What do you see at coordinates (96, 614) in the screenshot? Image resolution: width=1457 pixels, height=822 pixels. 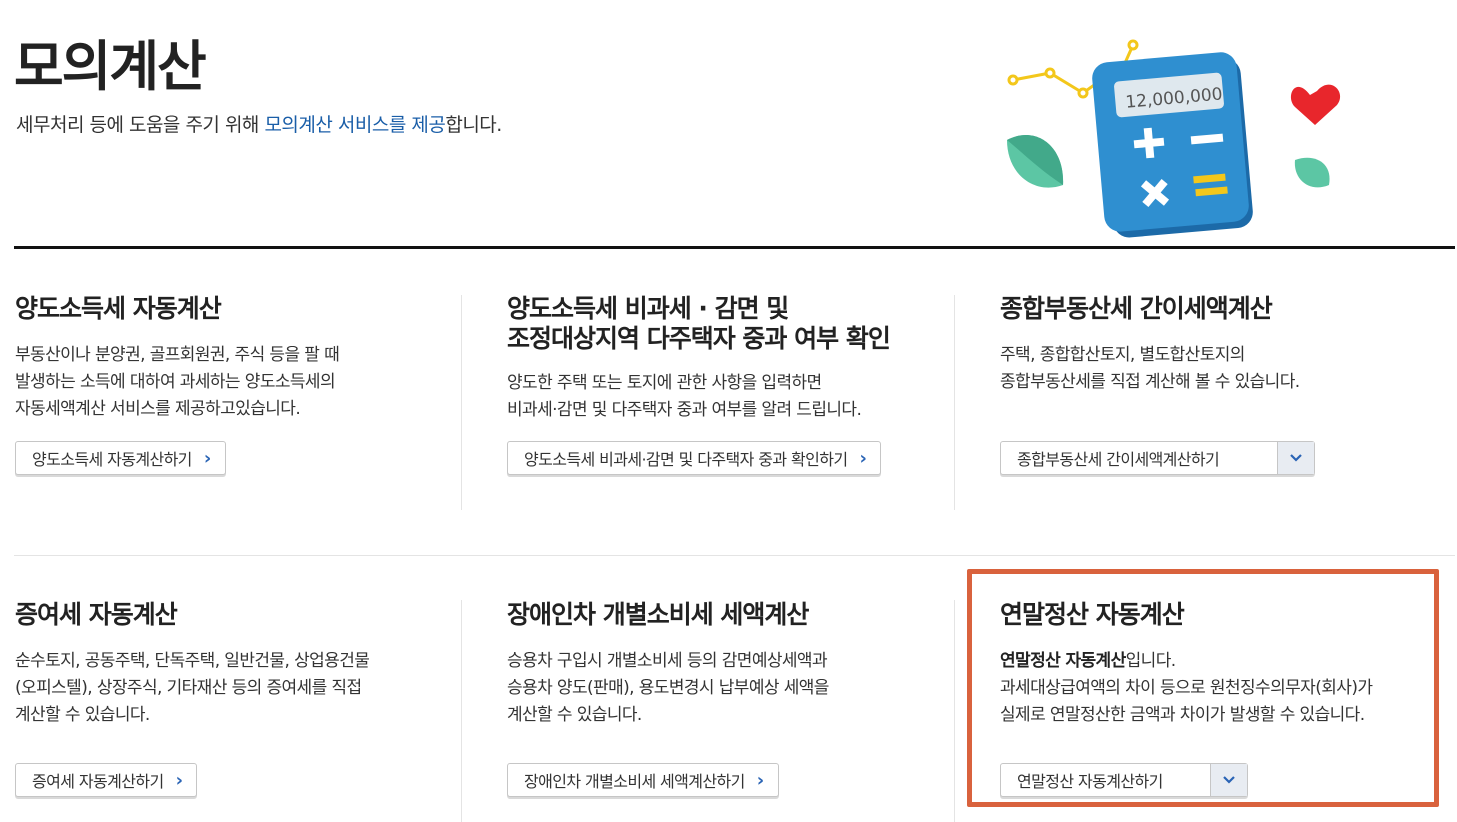 I see `card-title: 증여세 자동계산` at bounding box center [96, 614].